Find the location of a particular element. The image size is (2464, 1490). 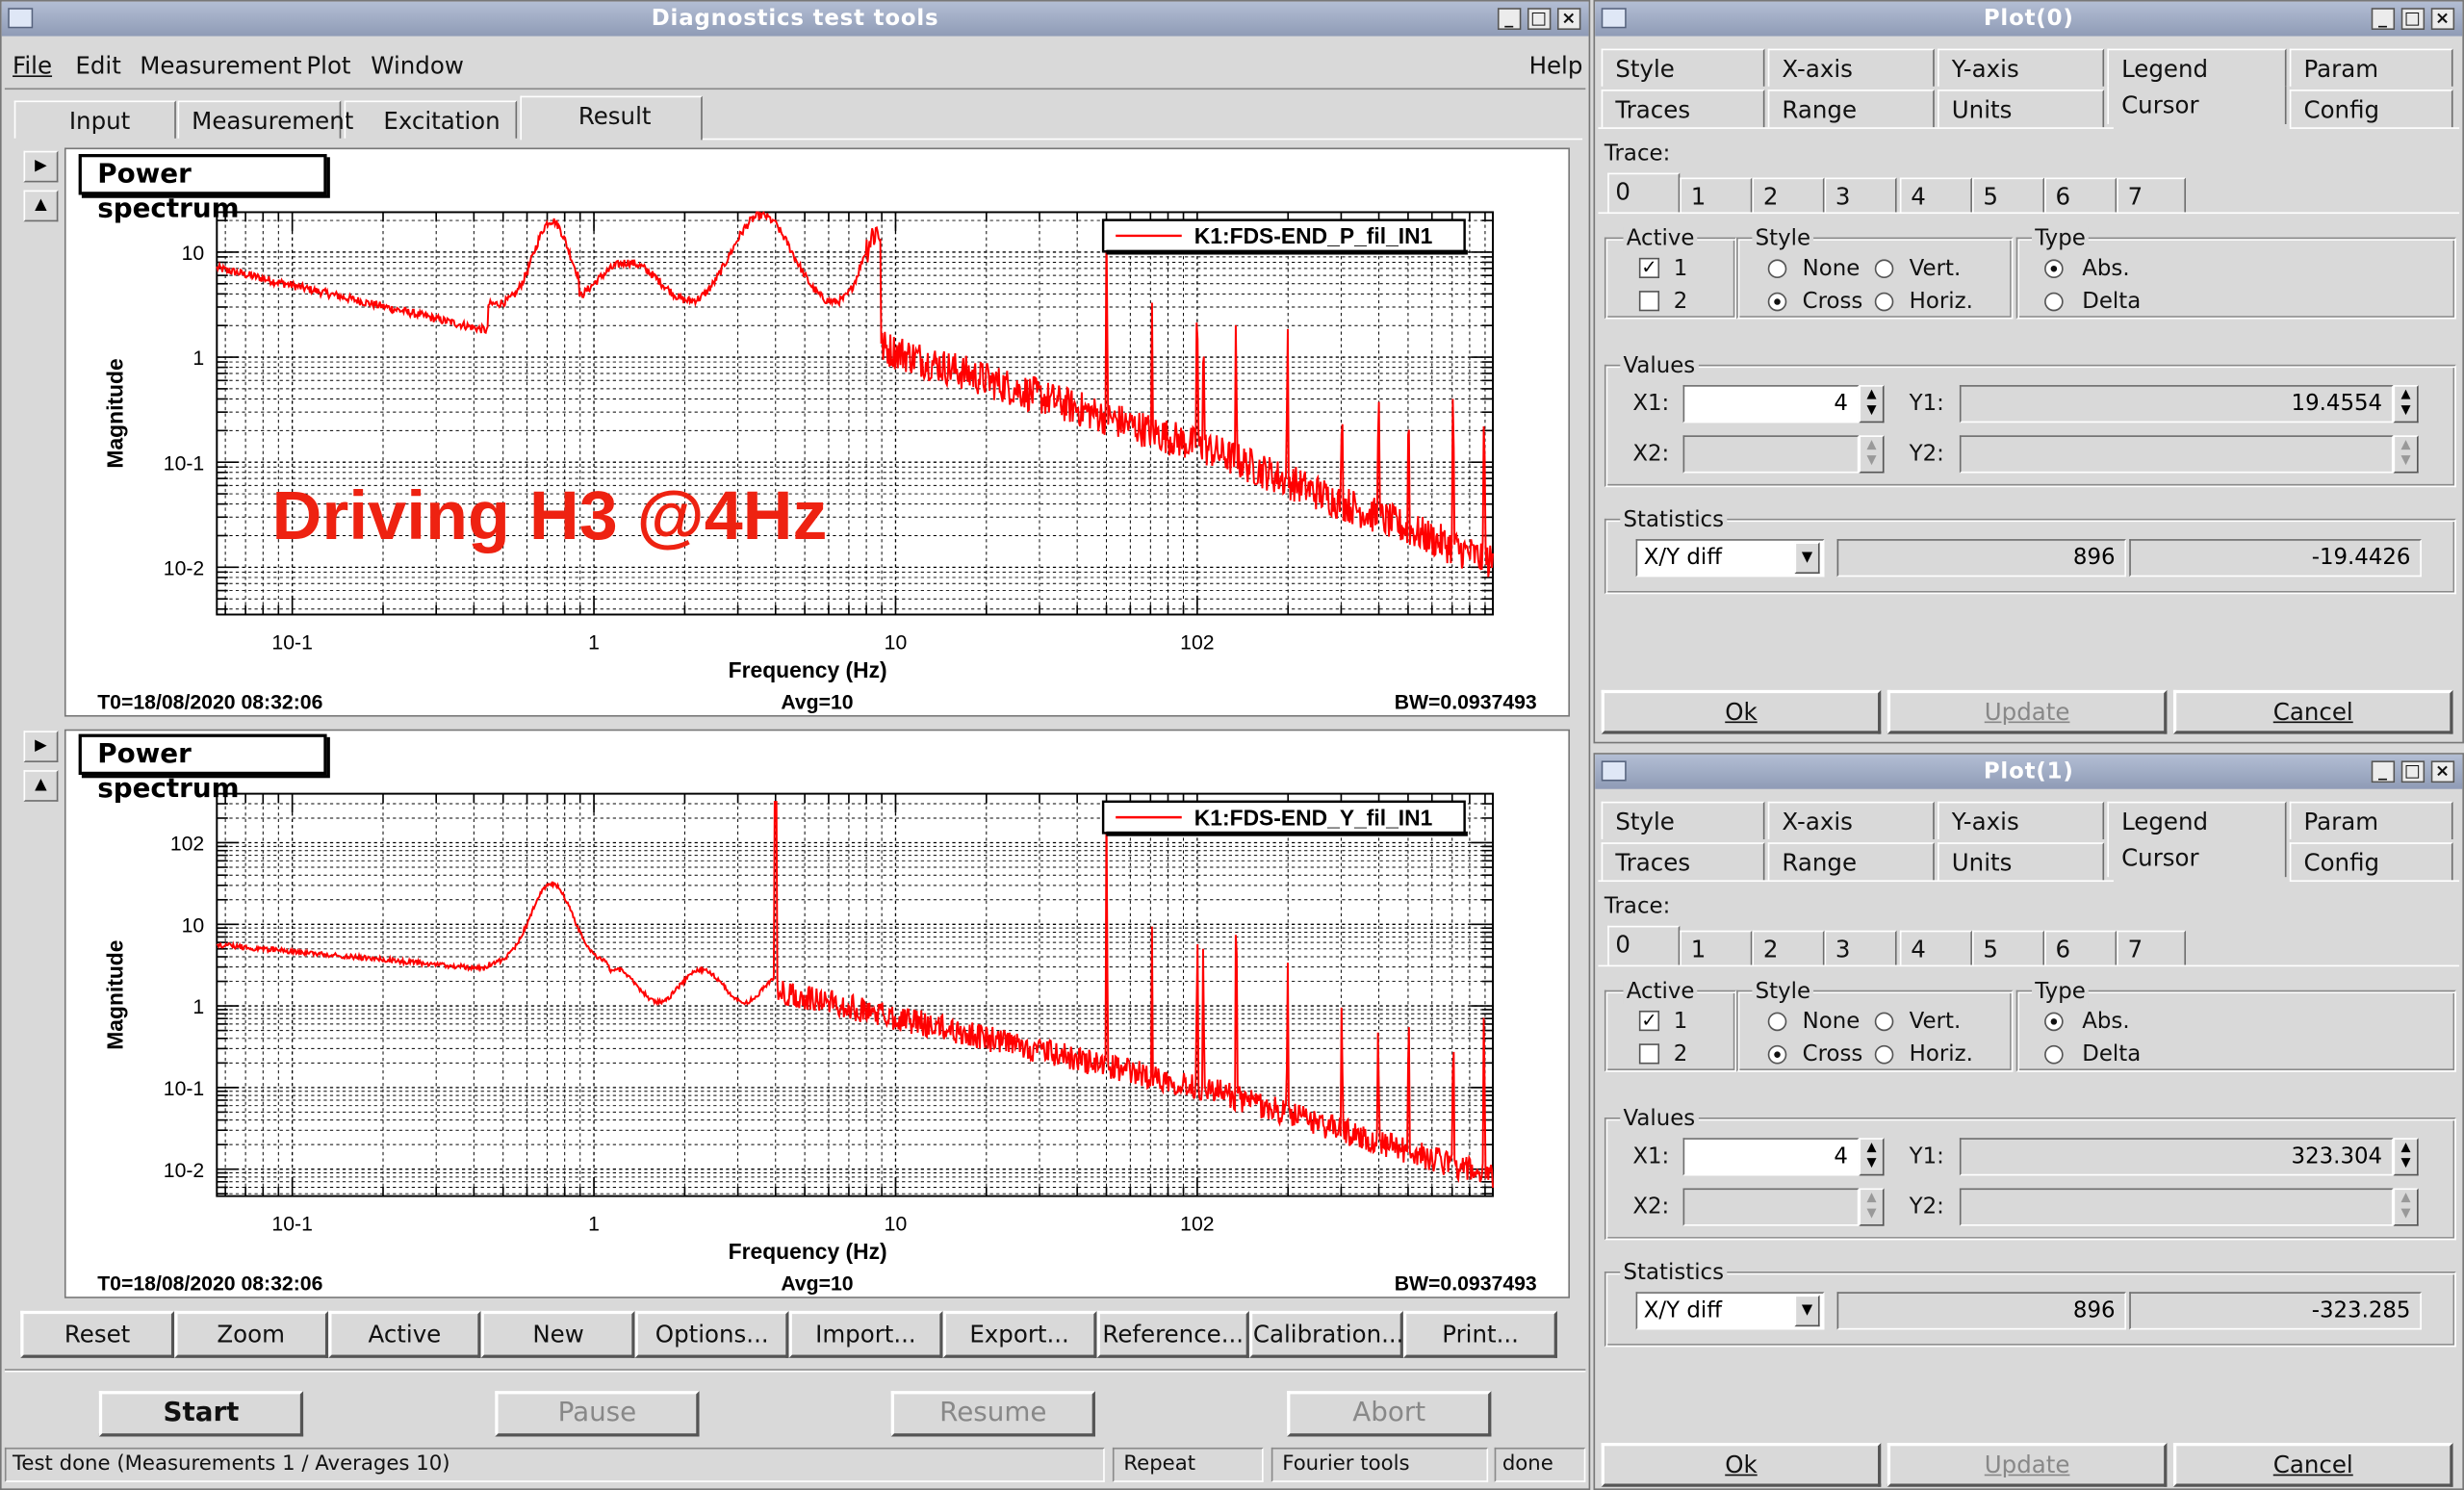

x1-field: 4 is located at coordinates (1771, 1157).